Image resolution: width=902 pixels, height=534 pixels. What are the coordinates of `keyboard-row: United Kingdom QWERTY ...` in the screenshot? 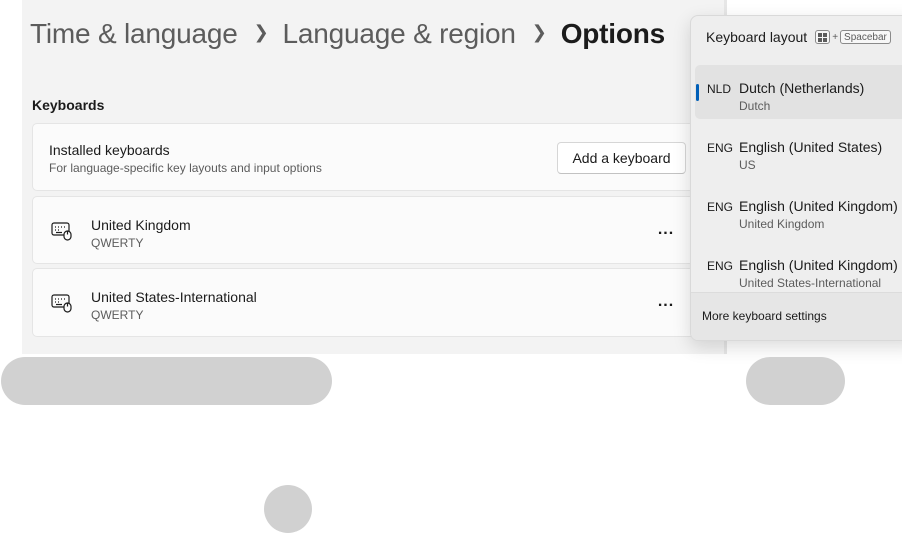 It's located at (372, 230).